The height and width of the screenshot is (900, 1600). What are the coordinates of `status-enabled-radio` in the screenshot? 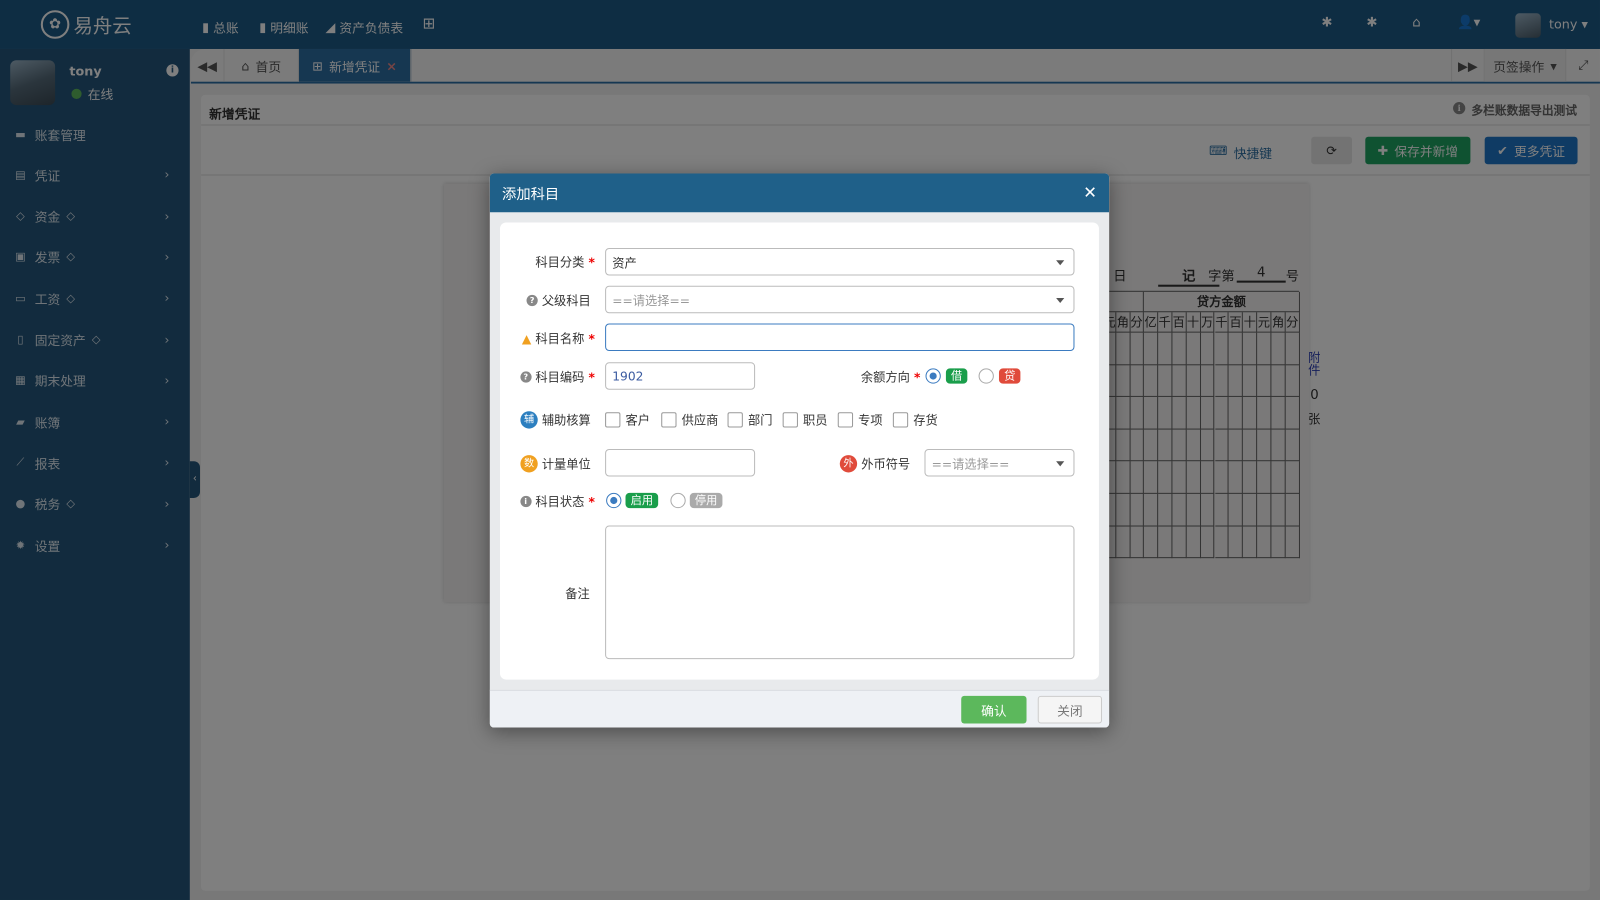 It's located at (614, 500).